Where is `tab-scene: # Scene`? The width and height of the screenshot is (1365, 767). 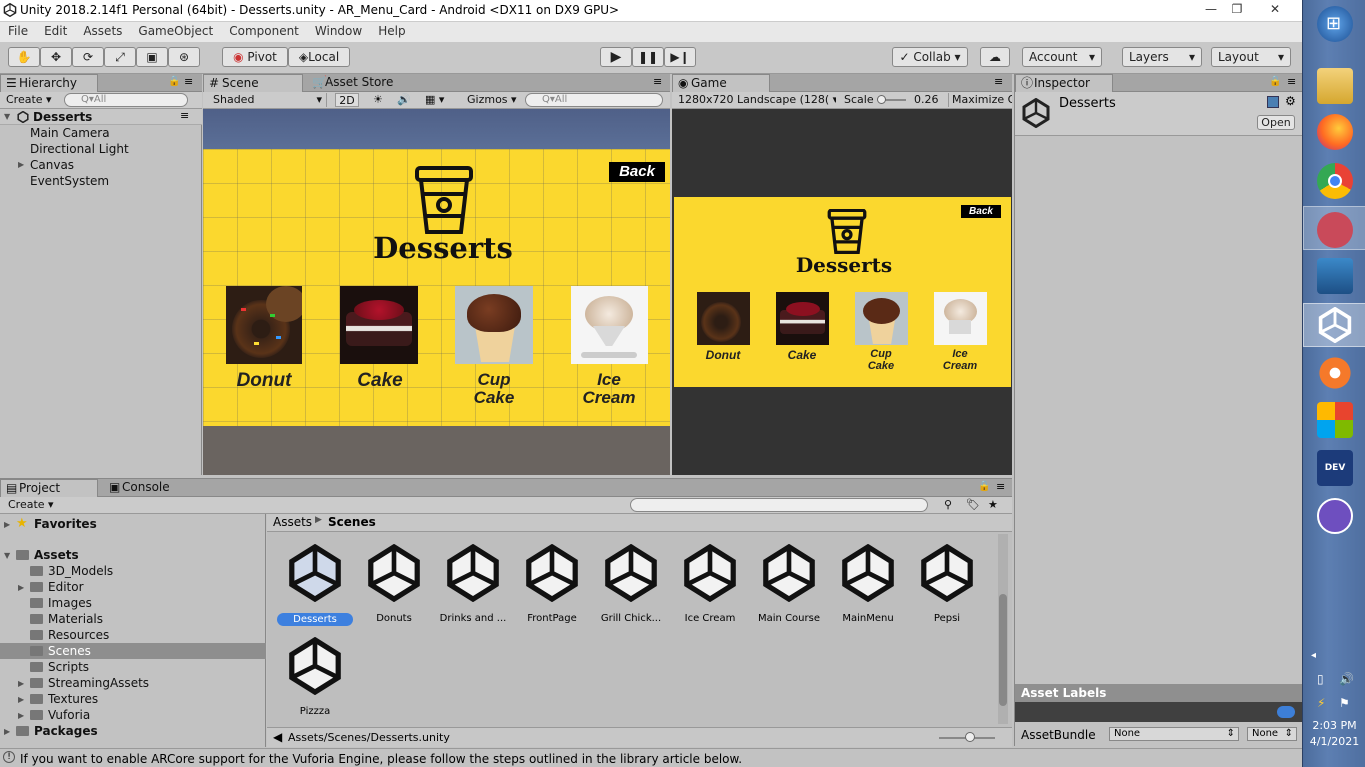 tab-scene: # Scene is located at coordinates (253, 83).